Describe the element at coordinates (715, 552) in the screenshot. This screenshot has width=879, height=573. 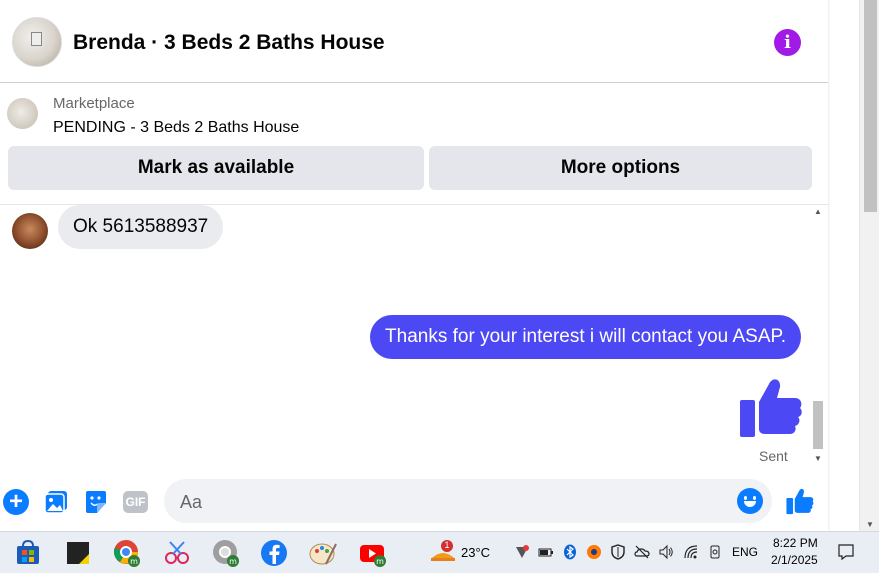
I see `device-sync-icon` at that location.